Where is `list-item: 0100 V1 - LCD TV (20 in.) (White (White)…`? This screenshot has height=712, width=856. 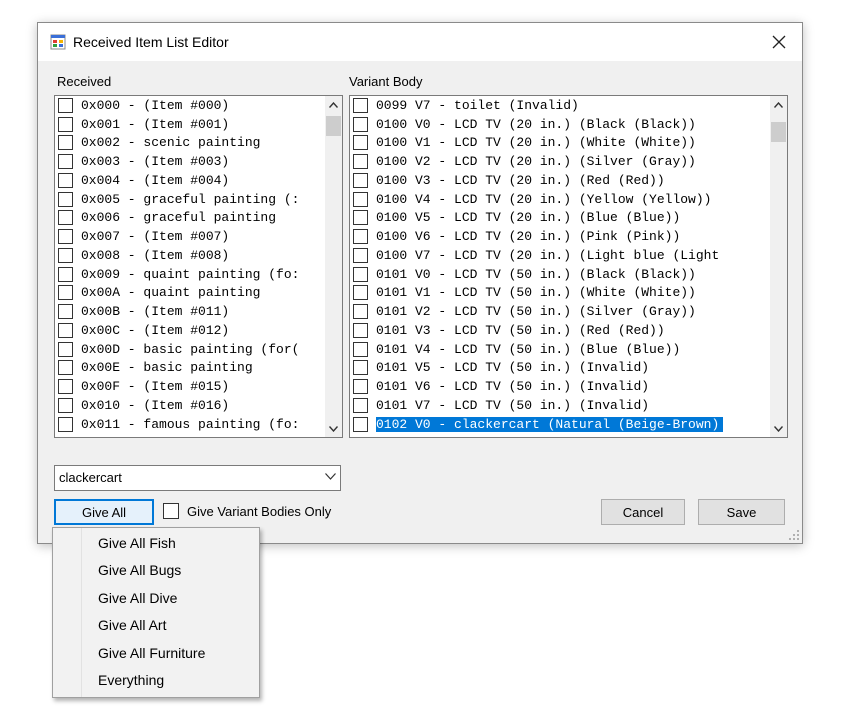
list-item: 0100 V1 - LCD TV (20 in.) (White (White)… is located at coordinates (536, 143).